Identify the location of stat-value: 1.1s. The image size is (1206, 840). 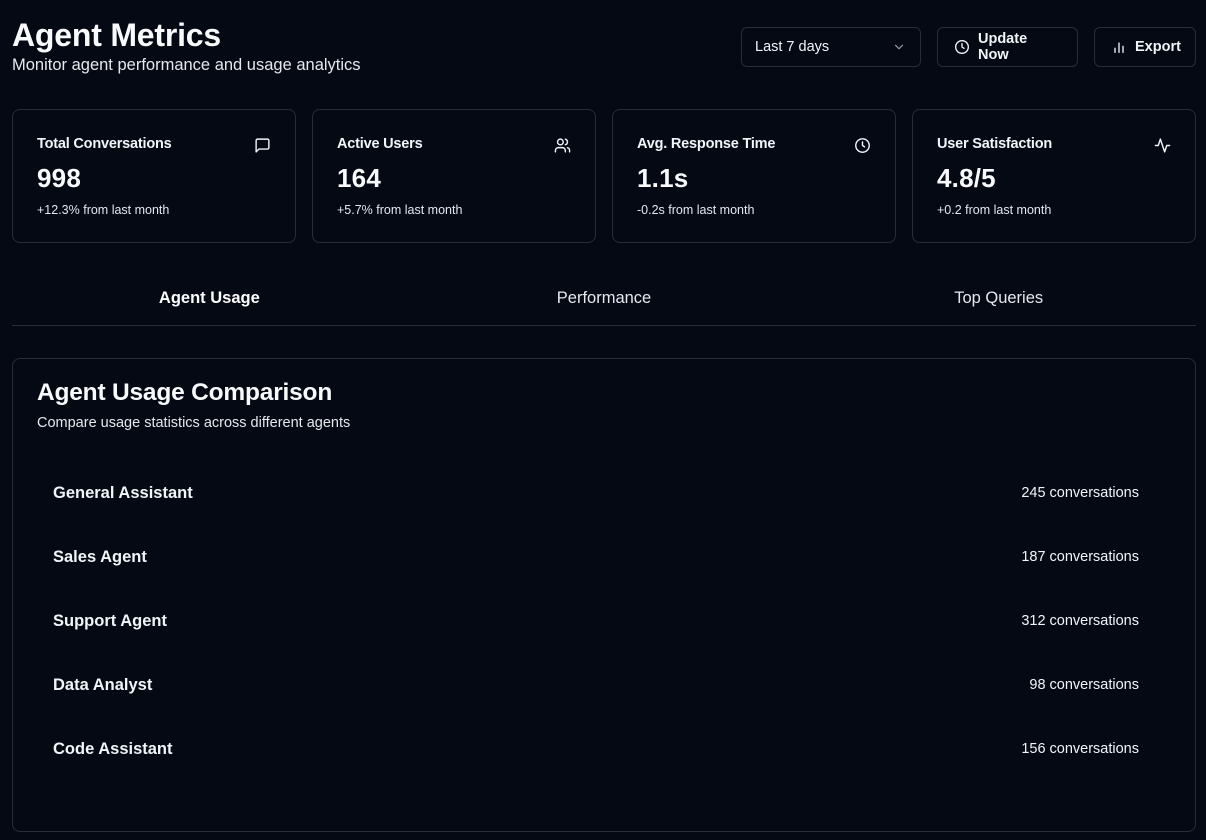
(663, 178).